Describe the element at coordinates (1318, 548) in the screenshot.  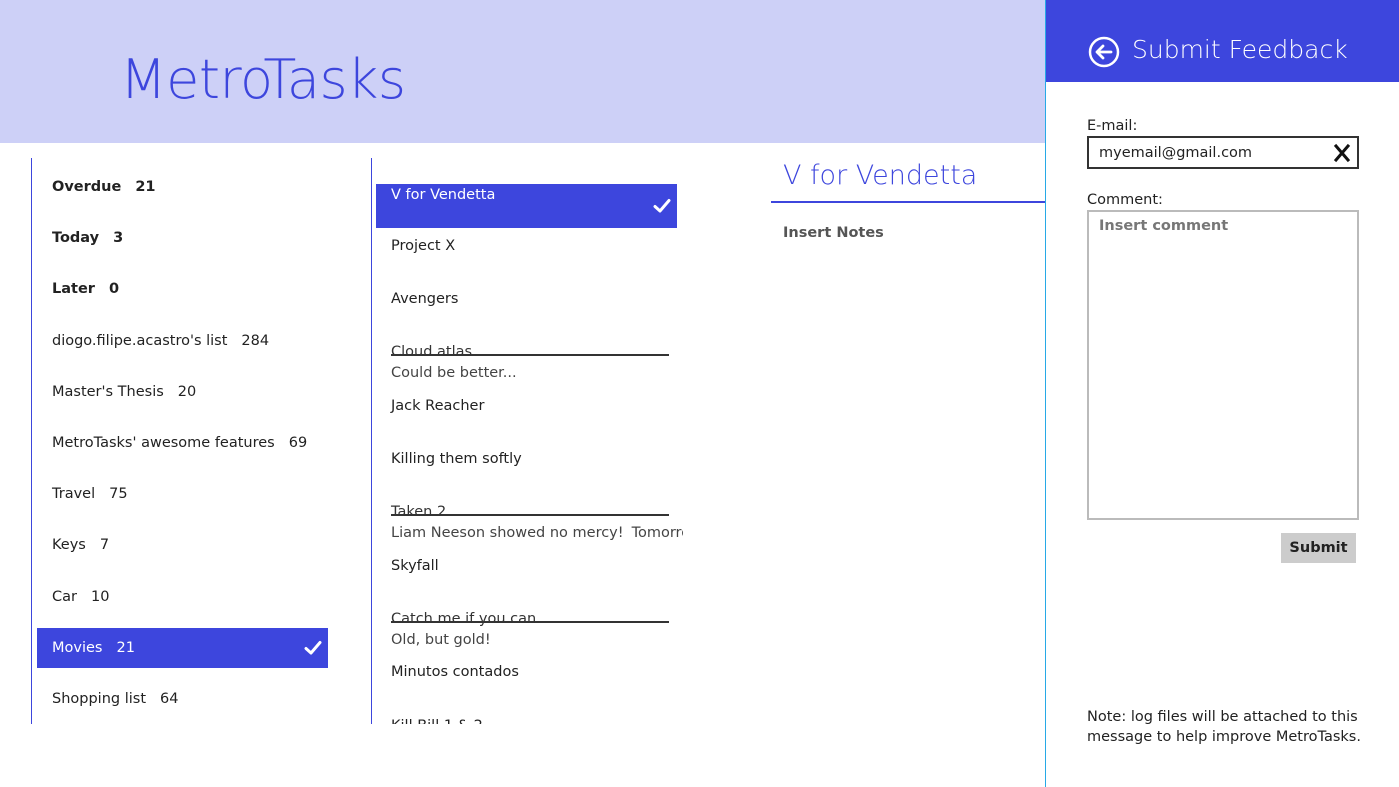
I see `submit-button: Submit` at that location.